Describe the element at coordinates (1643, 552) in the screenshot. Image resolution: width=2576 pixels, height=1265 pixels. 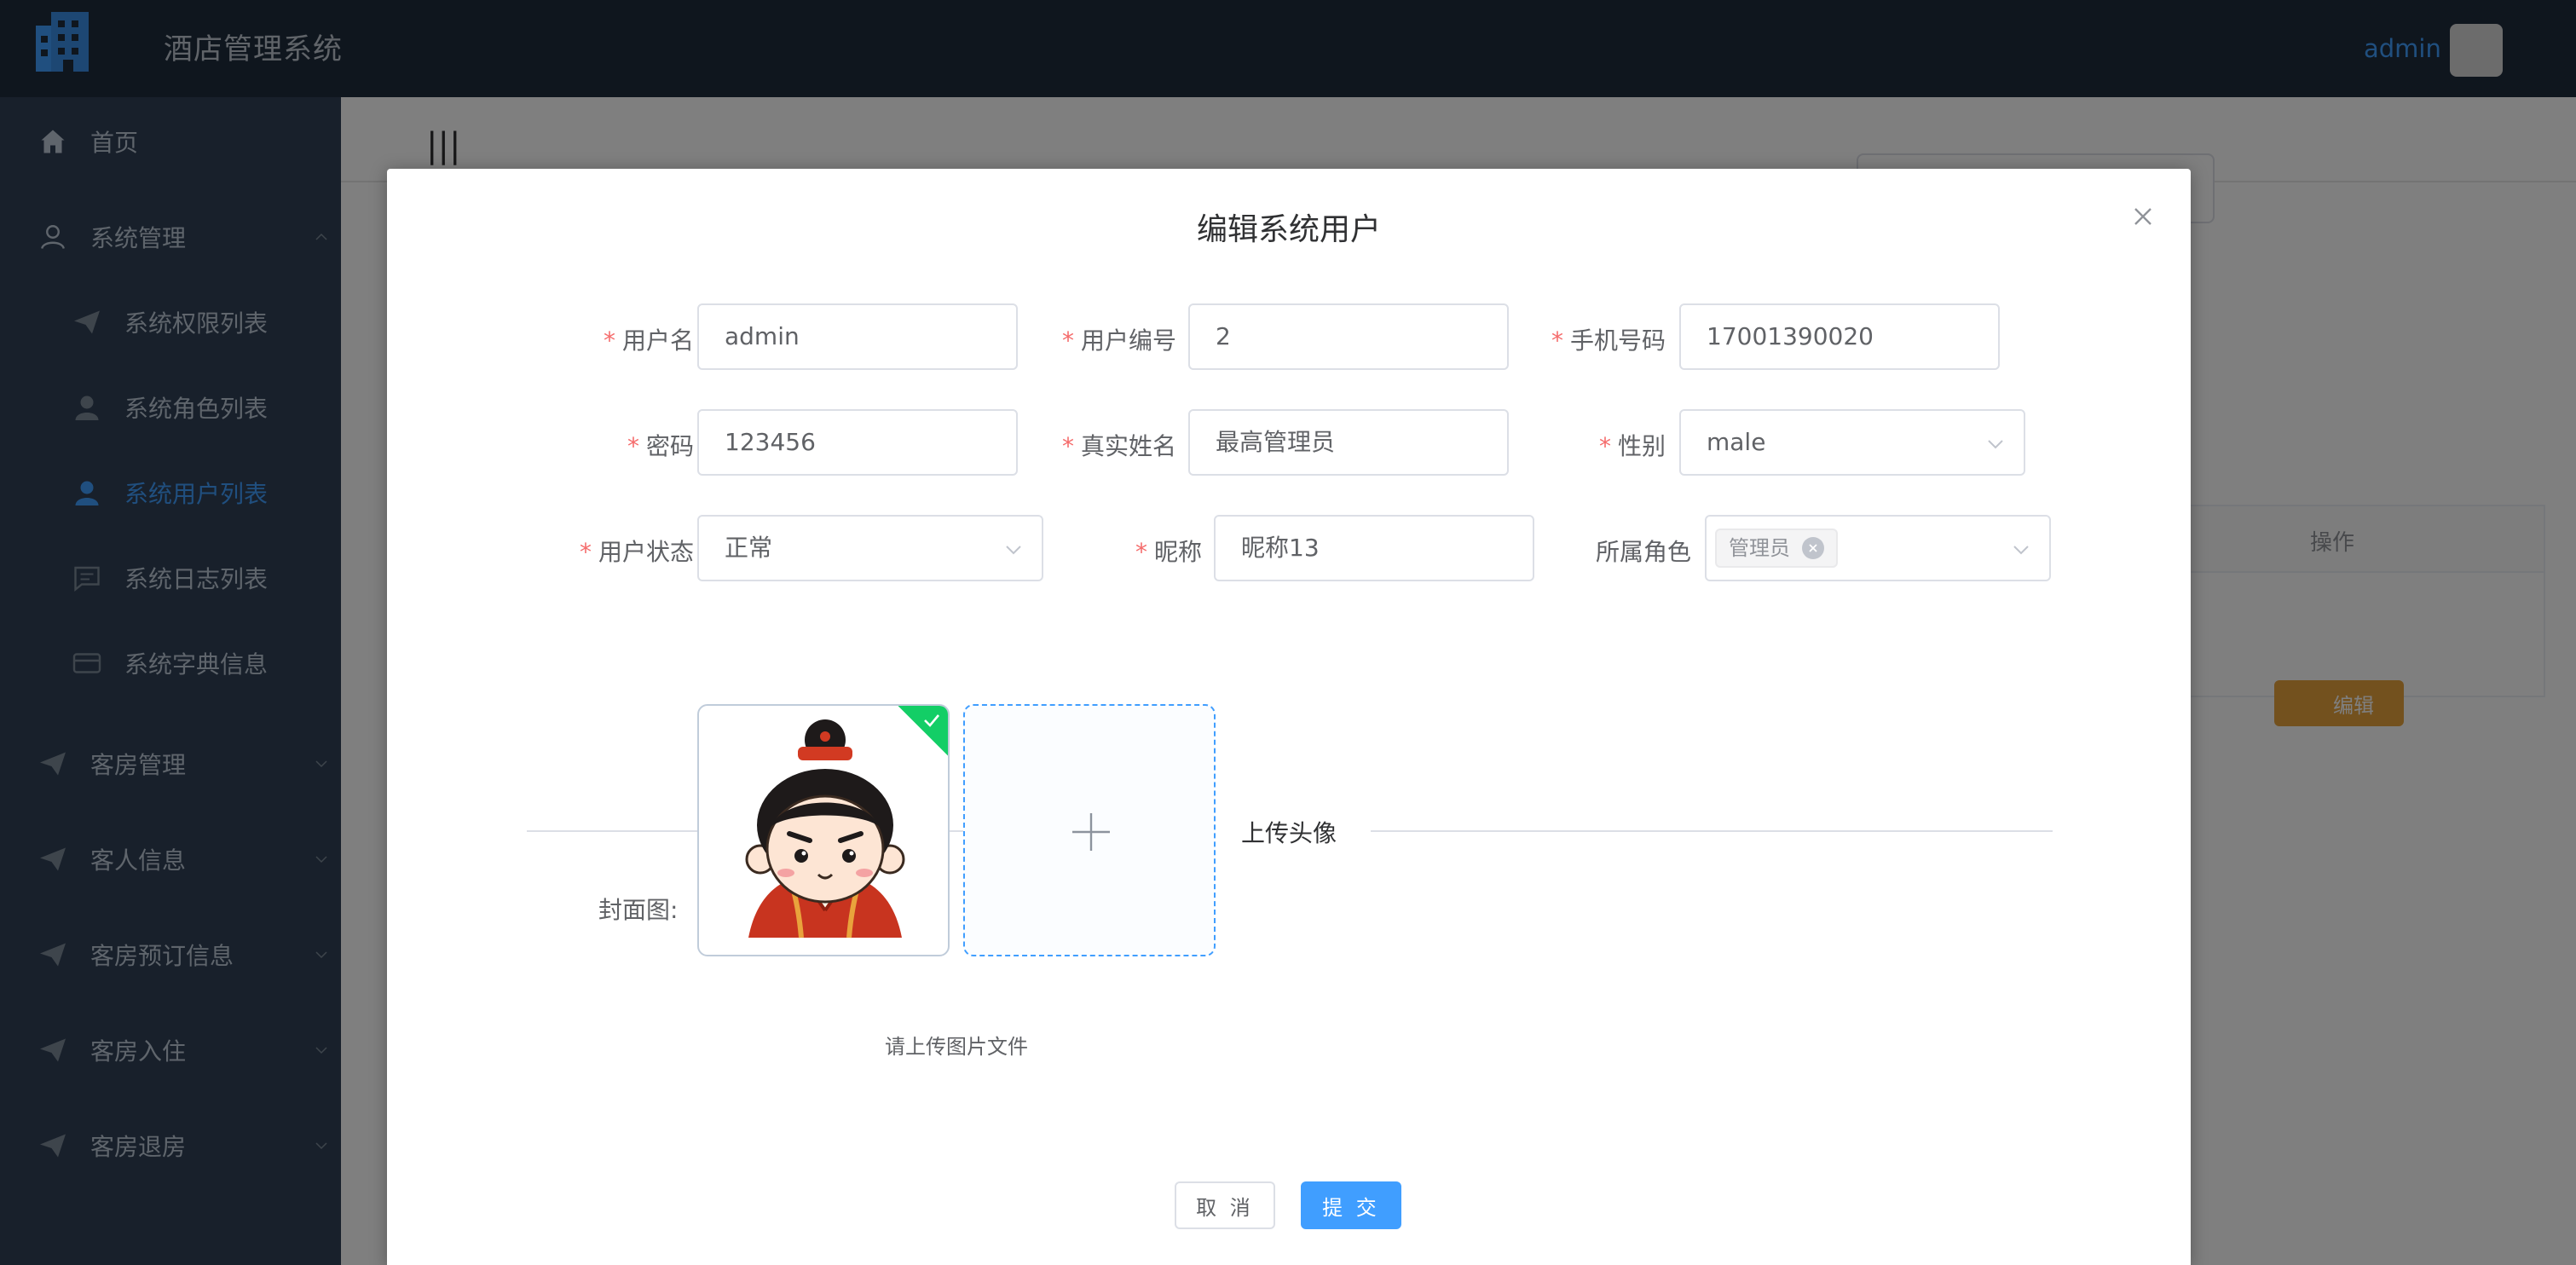
I see `role-label: 所属角色` at that location.